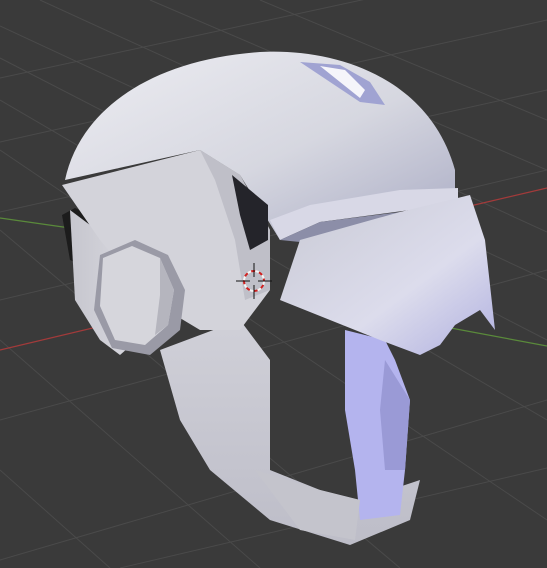 This screenshot has width=547, height=568. I want to click on y-axis-line-far, so click(493, 336).